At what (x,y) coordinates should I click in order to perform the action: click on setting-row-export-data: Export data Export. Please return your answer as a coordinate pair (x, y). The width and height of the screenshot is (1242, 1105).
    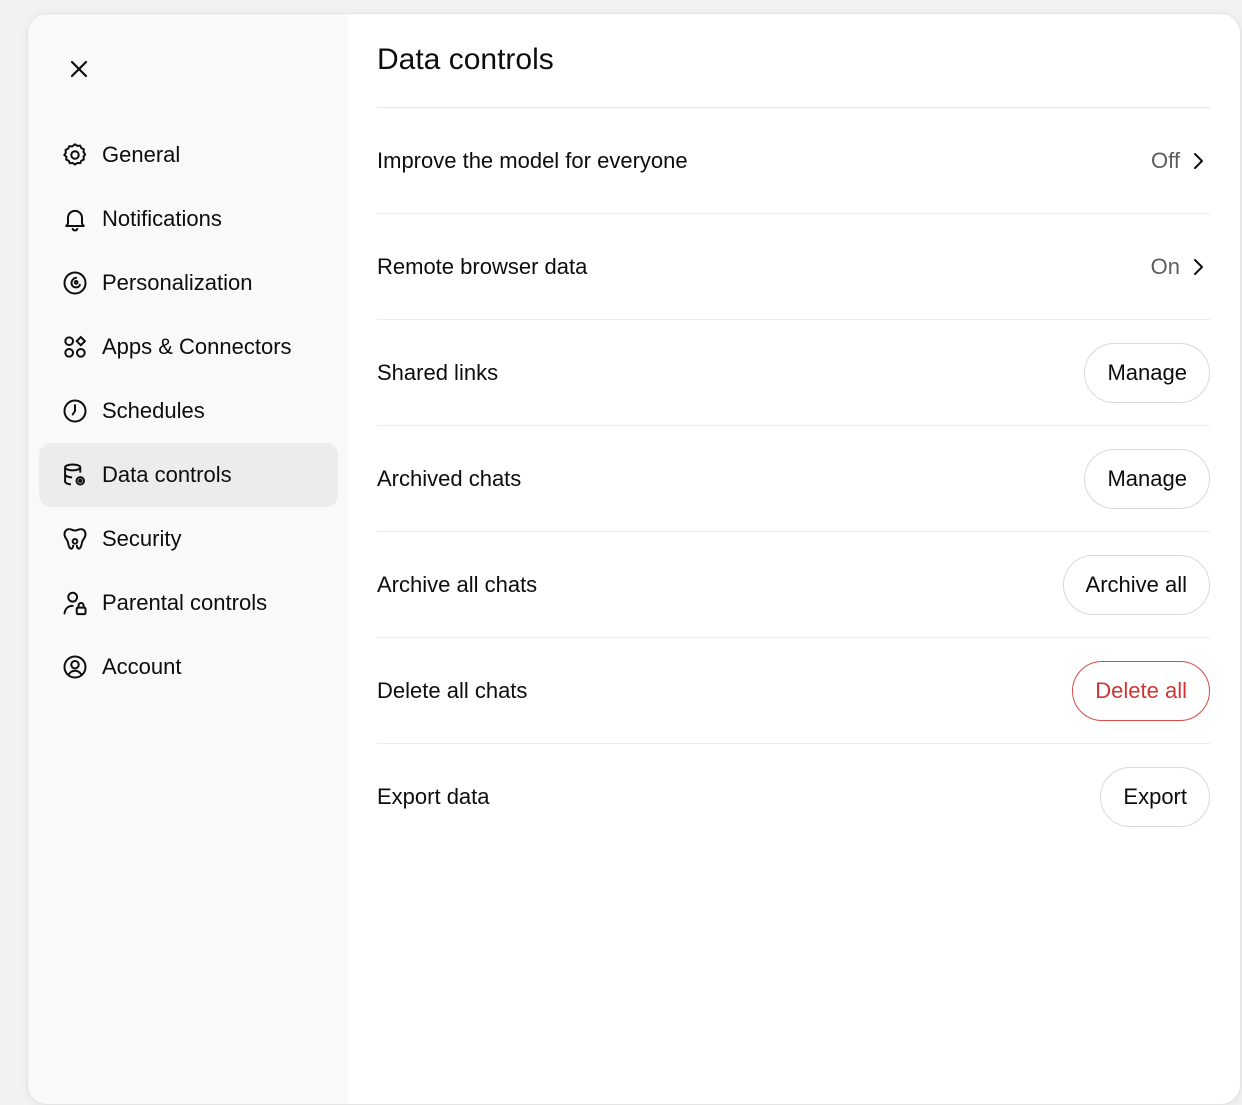
    Looking at the image, I should click on (793, 797).